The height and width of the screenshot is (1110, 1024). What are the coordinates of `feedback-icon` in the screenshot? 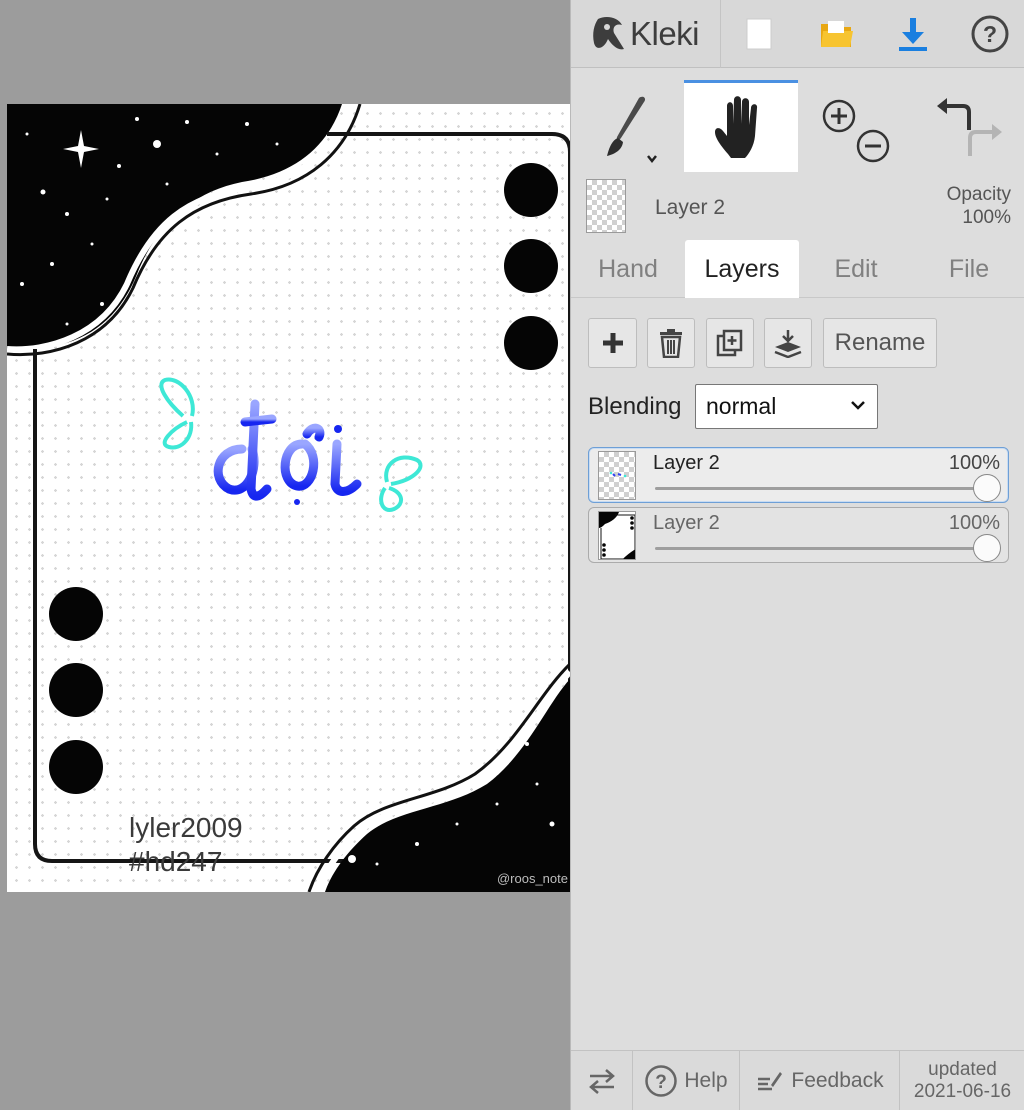 It's located at (770, 1081).